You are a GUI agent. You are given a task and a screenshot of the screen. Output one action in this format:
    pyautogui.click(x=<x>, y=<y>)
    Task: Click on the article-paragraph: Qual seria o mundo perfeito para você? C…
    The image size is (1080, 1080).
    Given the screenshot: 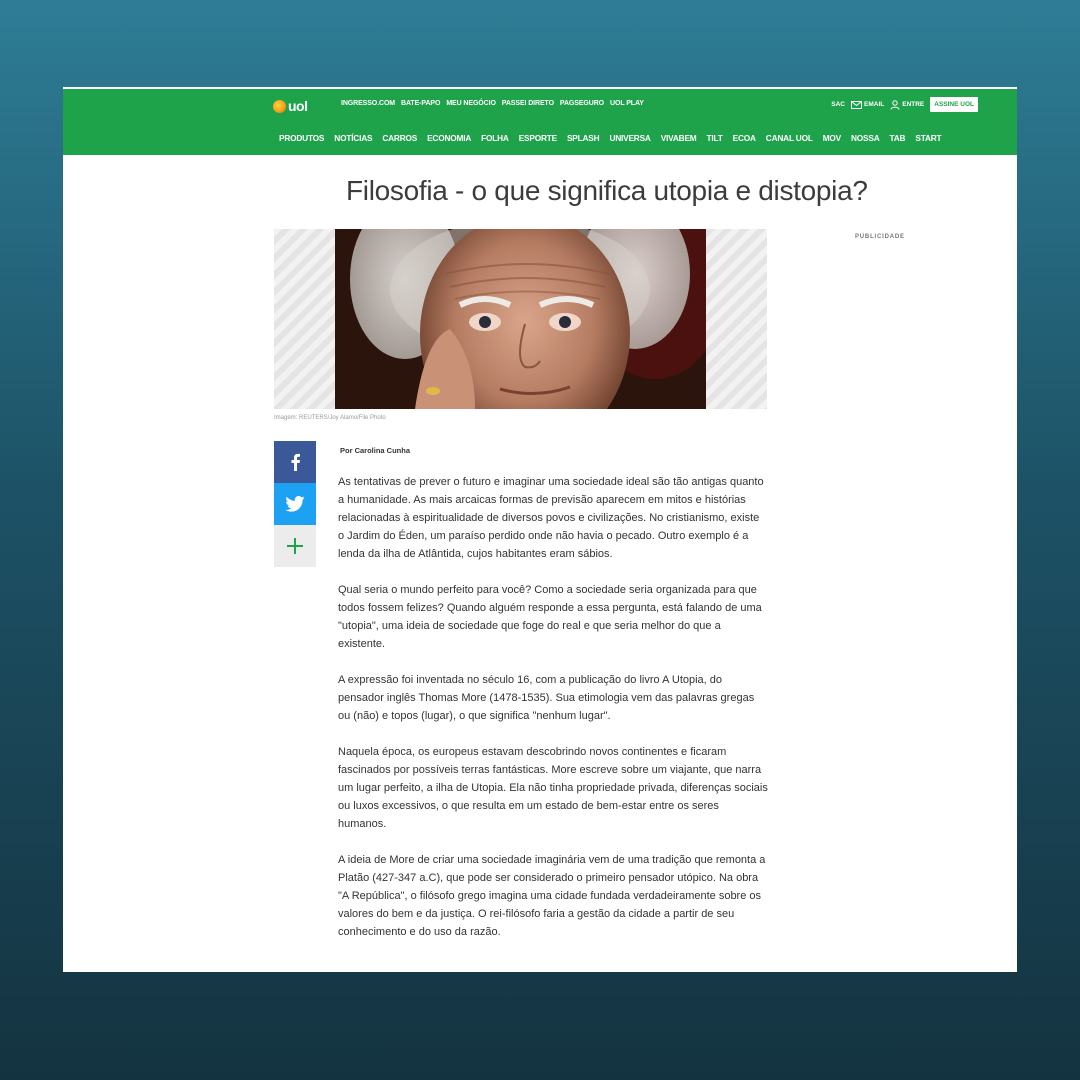 What is the action you would take?
    pyautogui.click(x=550, y=617)
    